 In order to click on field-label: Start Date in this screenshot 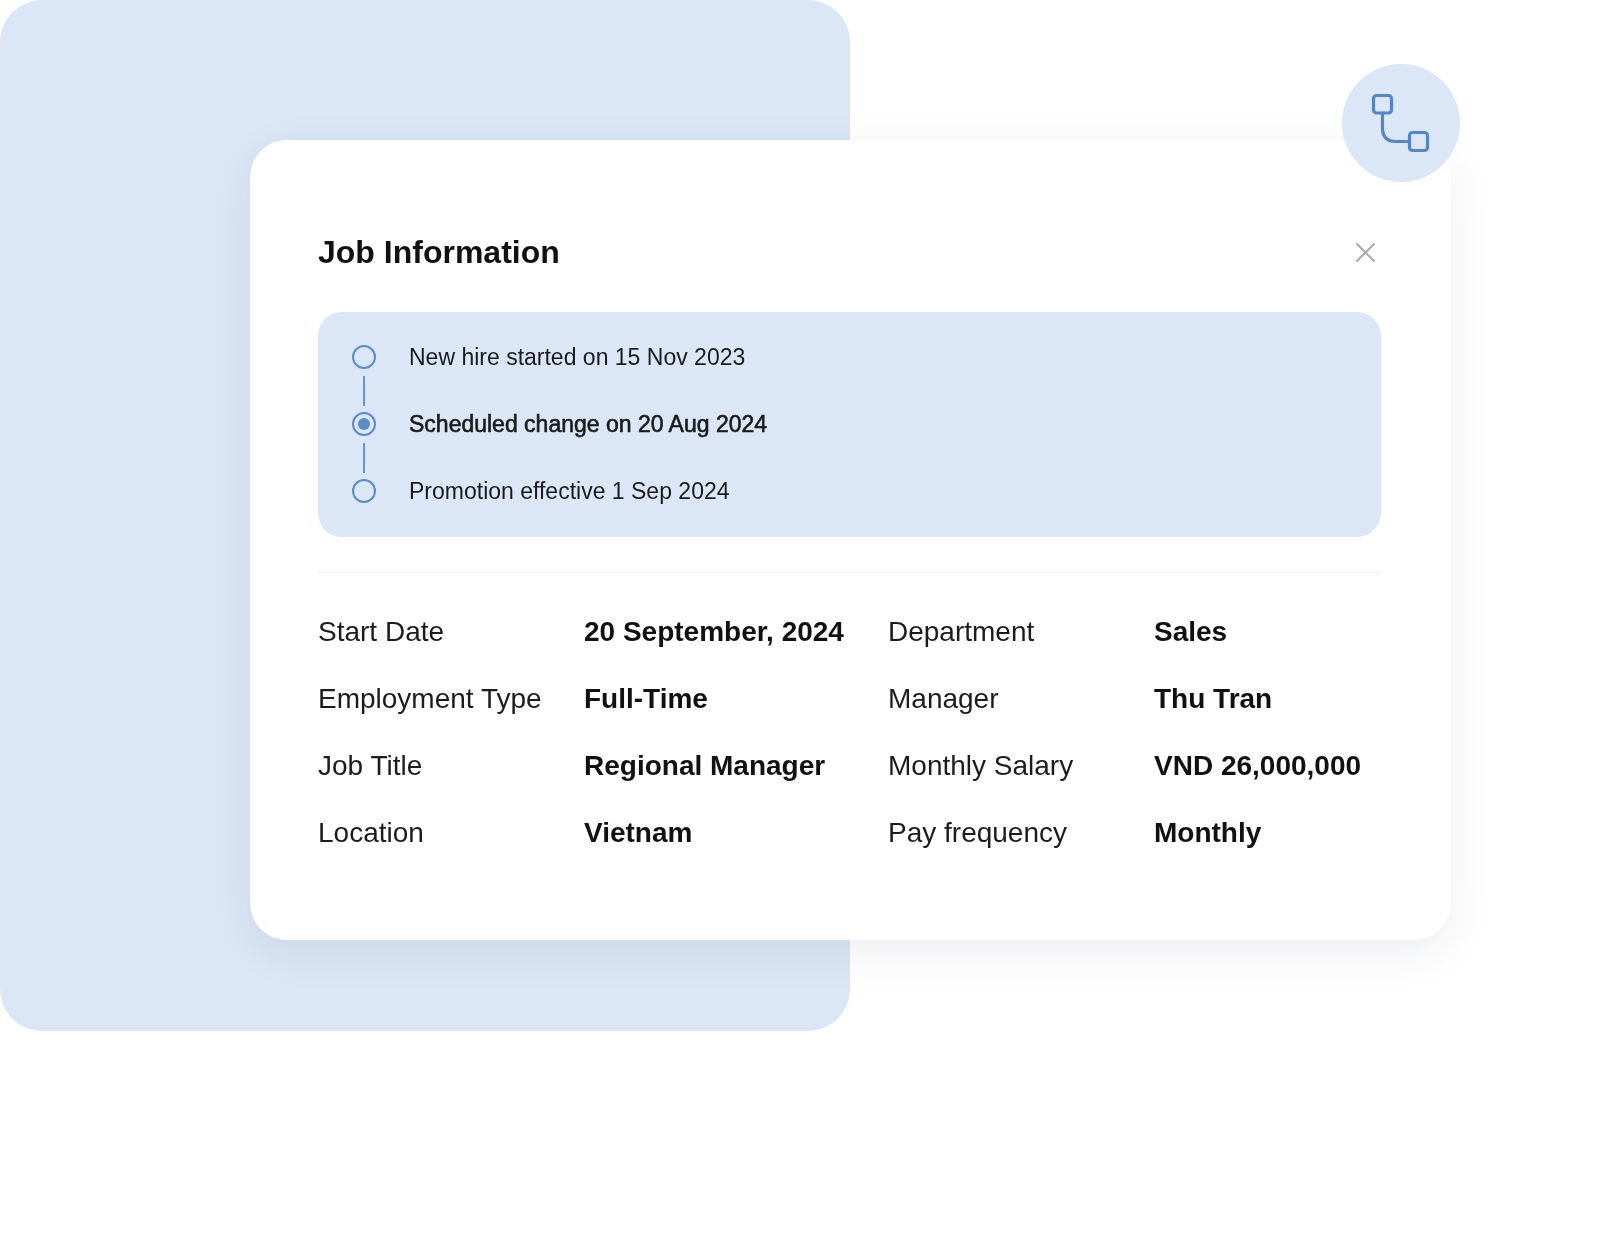, I will do `click(381, 632)`.